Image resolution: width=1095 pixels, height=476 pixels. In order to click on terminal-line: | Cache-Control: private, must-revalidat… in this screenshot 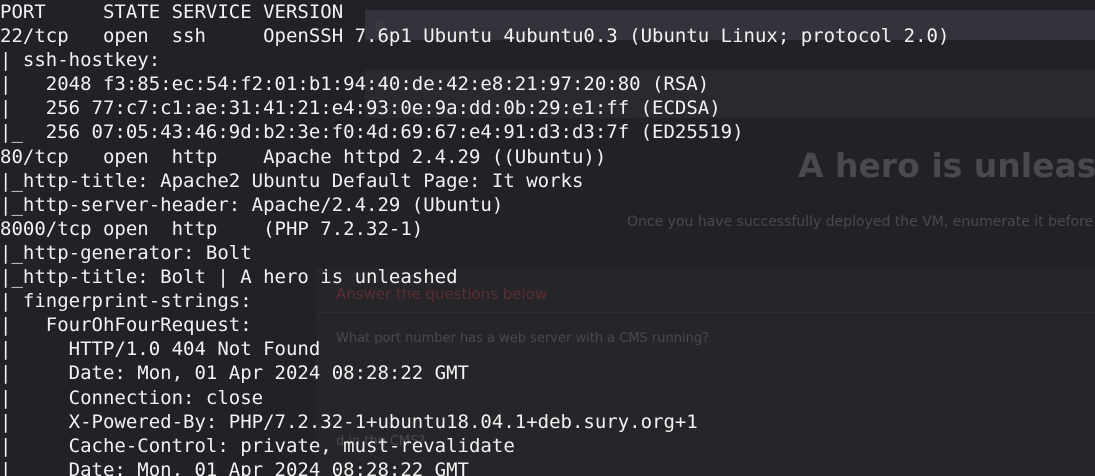, I will do `click(257, 445)`.